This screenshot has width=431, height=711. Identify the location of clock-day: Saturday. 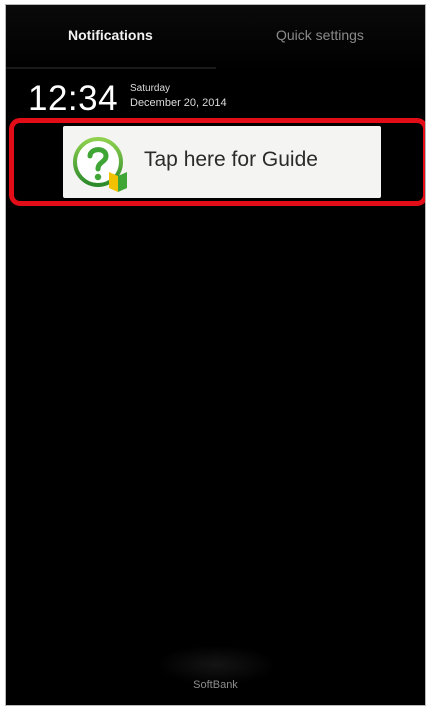
(150, 88).